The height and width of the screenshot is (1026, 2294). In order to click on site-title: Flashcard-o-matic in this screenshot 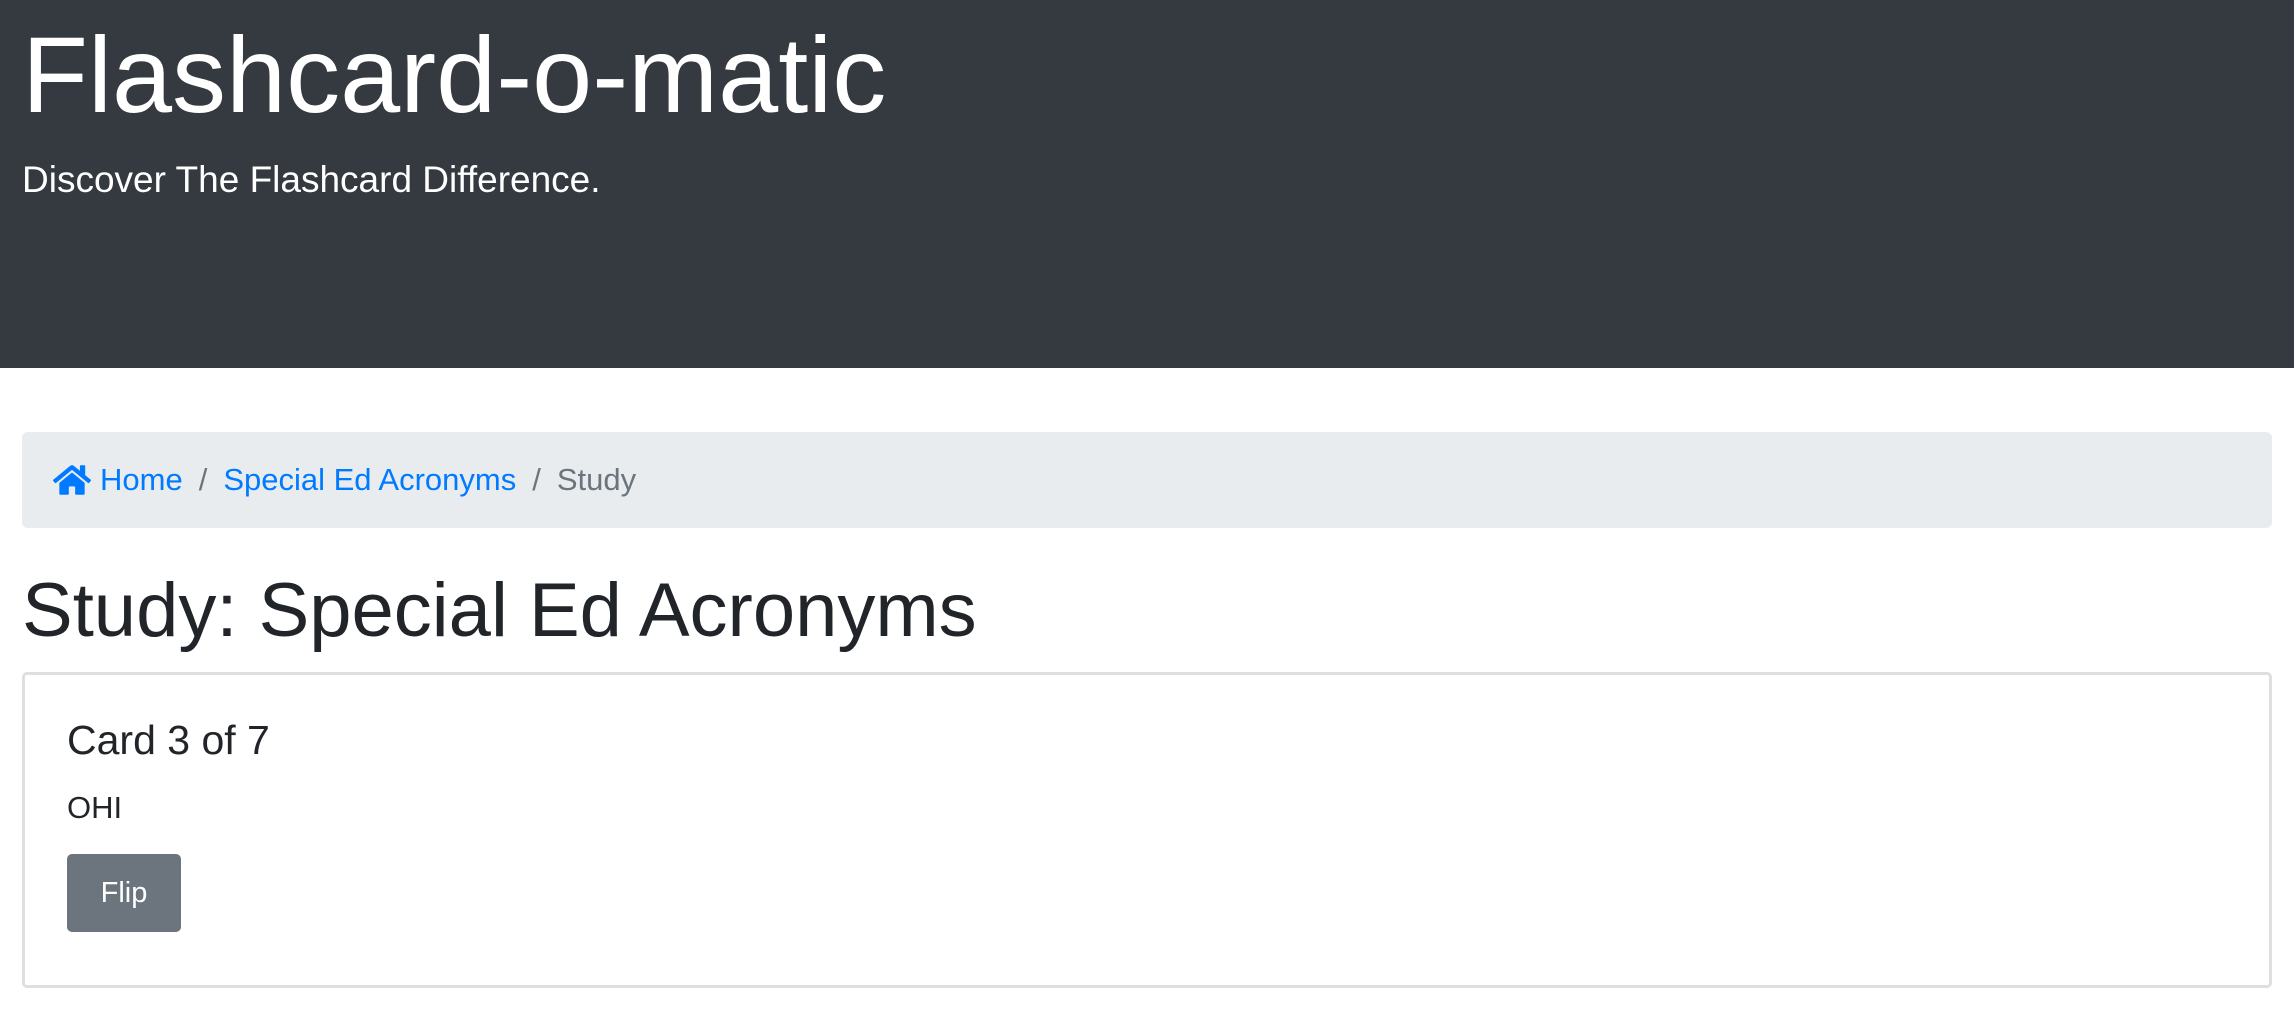, I will do `click(454, 74)`.